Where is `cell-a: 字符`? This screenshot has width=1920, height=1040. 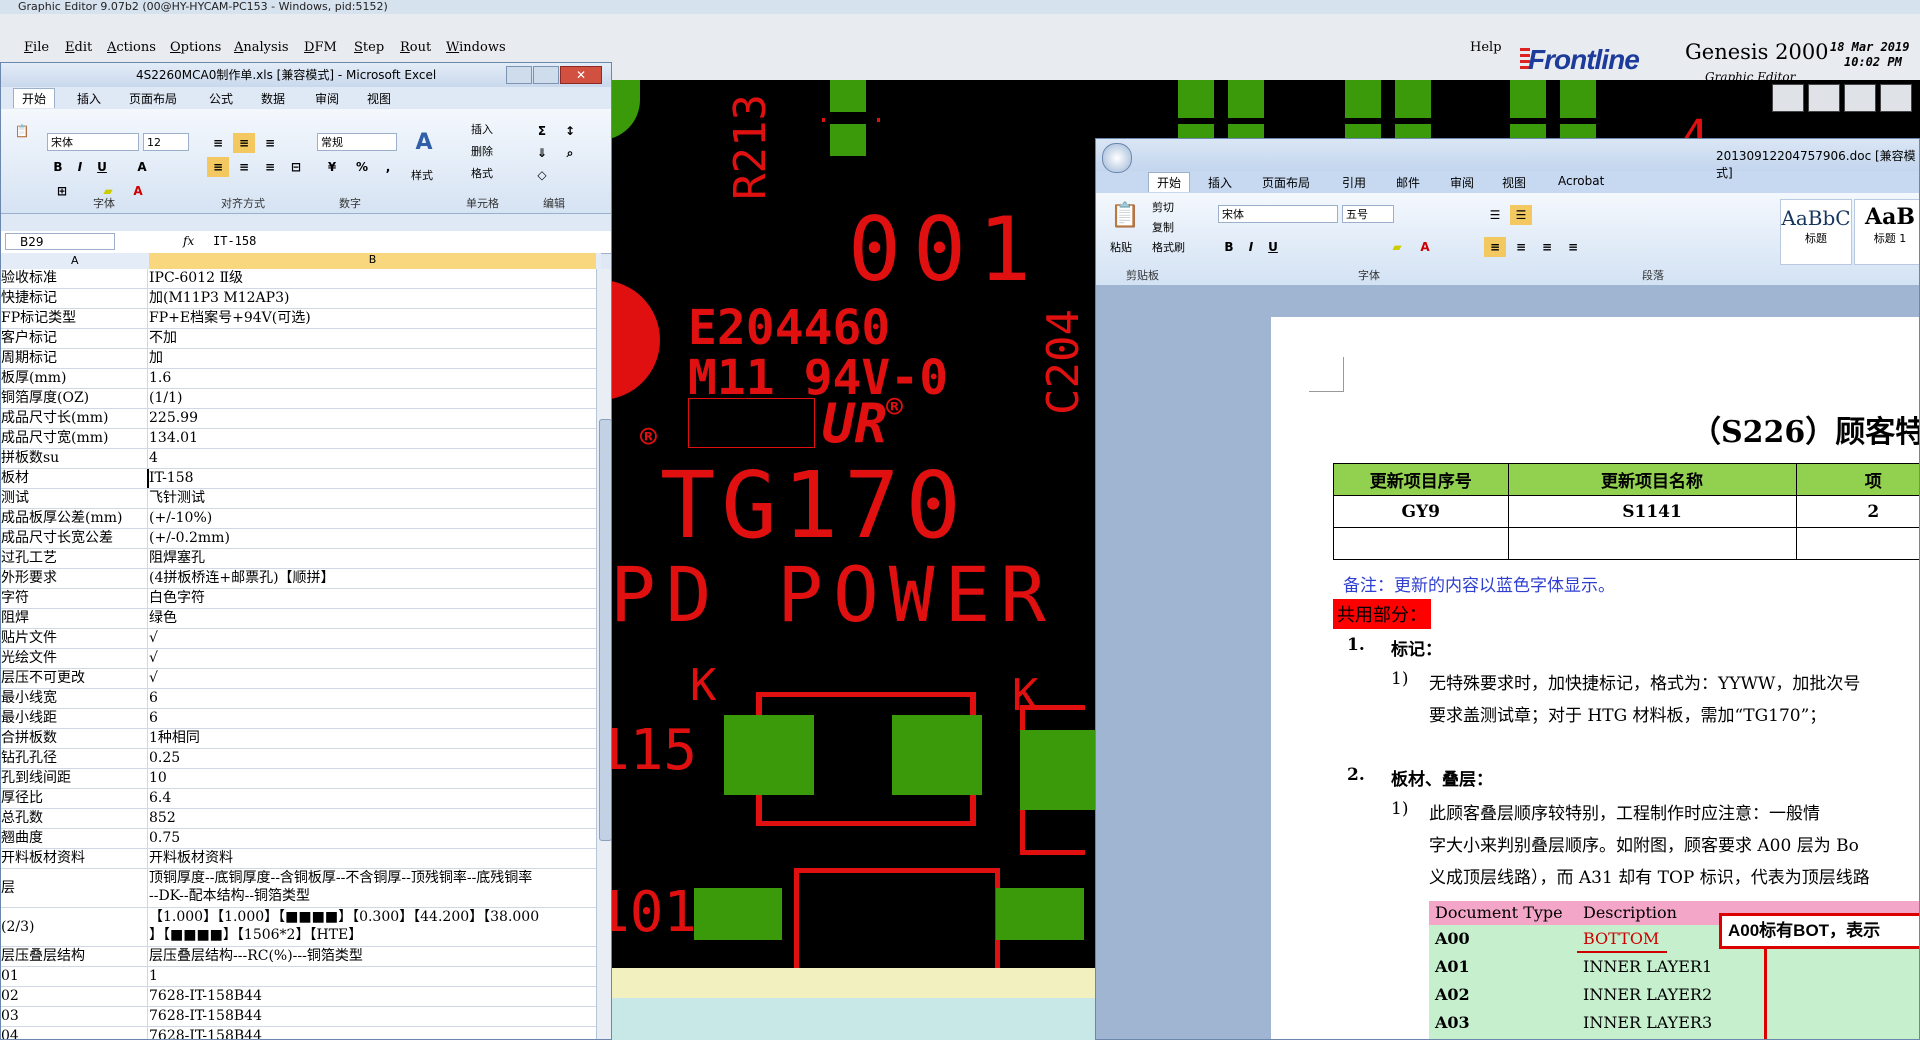 cell-a: 字符 is located at coordinates (74, 598).